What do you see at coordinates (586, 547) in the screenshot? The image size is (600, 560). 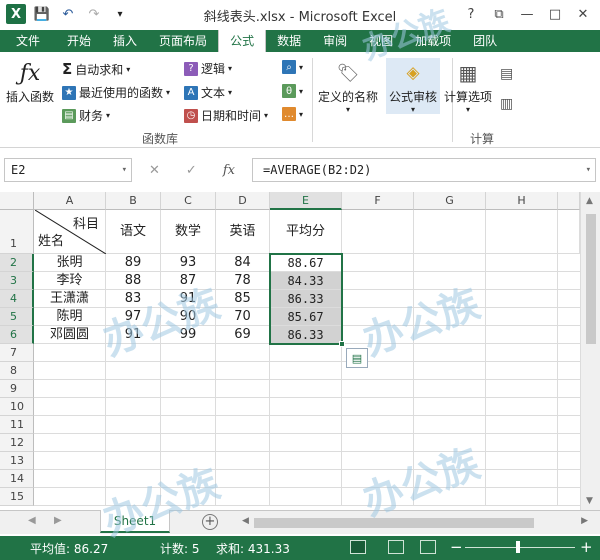 I see `zoom-in-icon: +` at bounding box center [586, 547].